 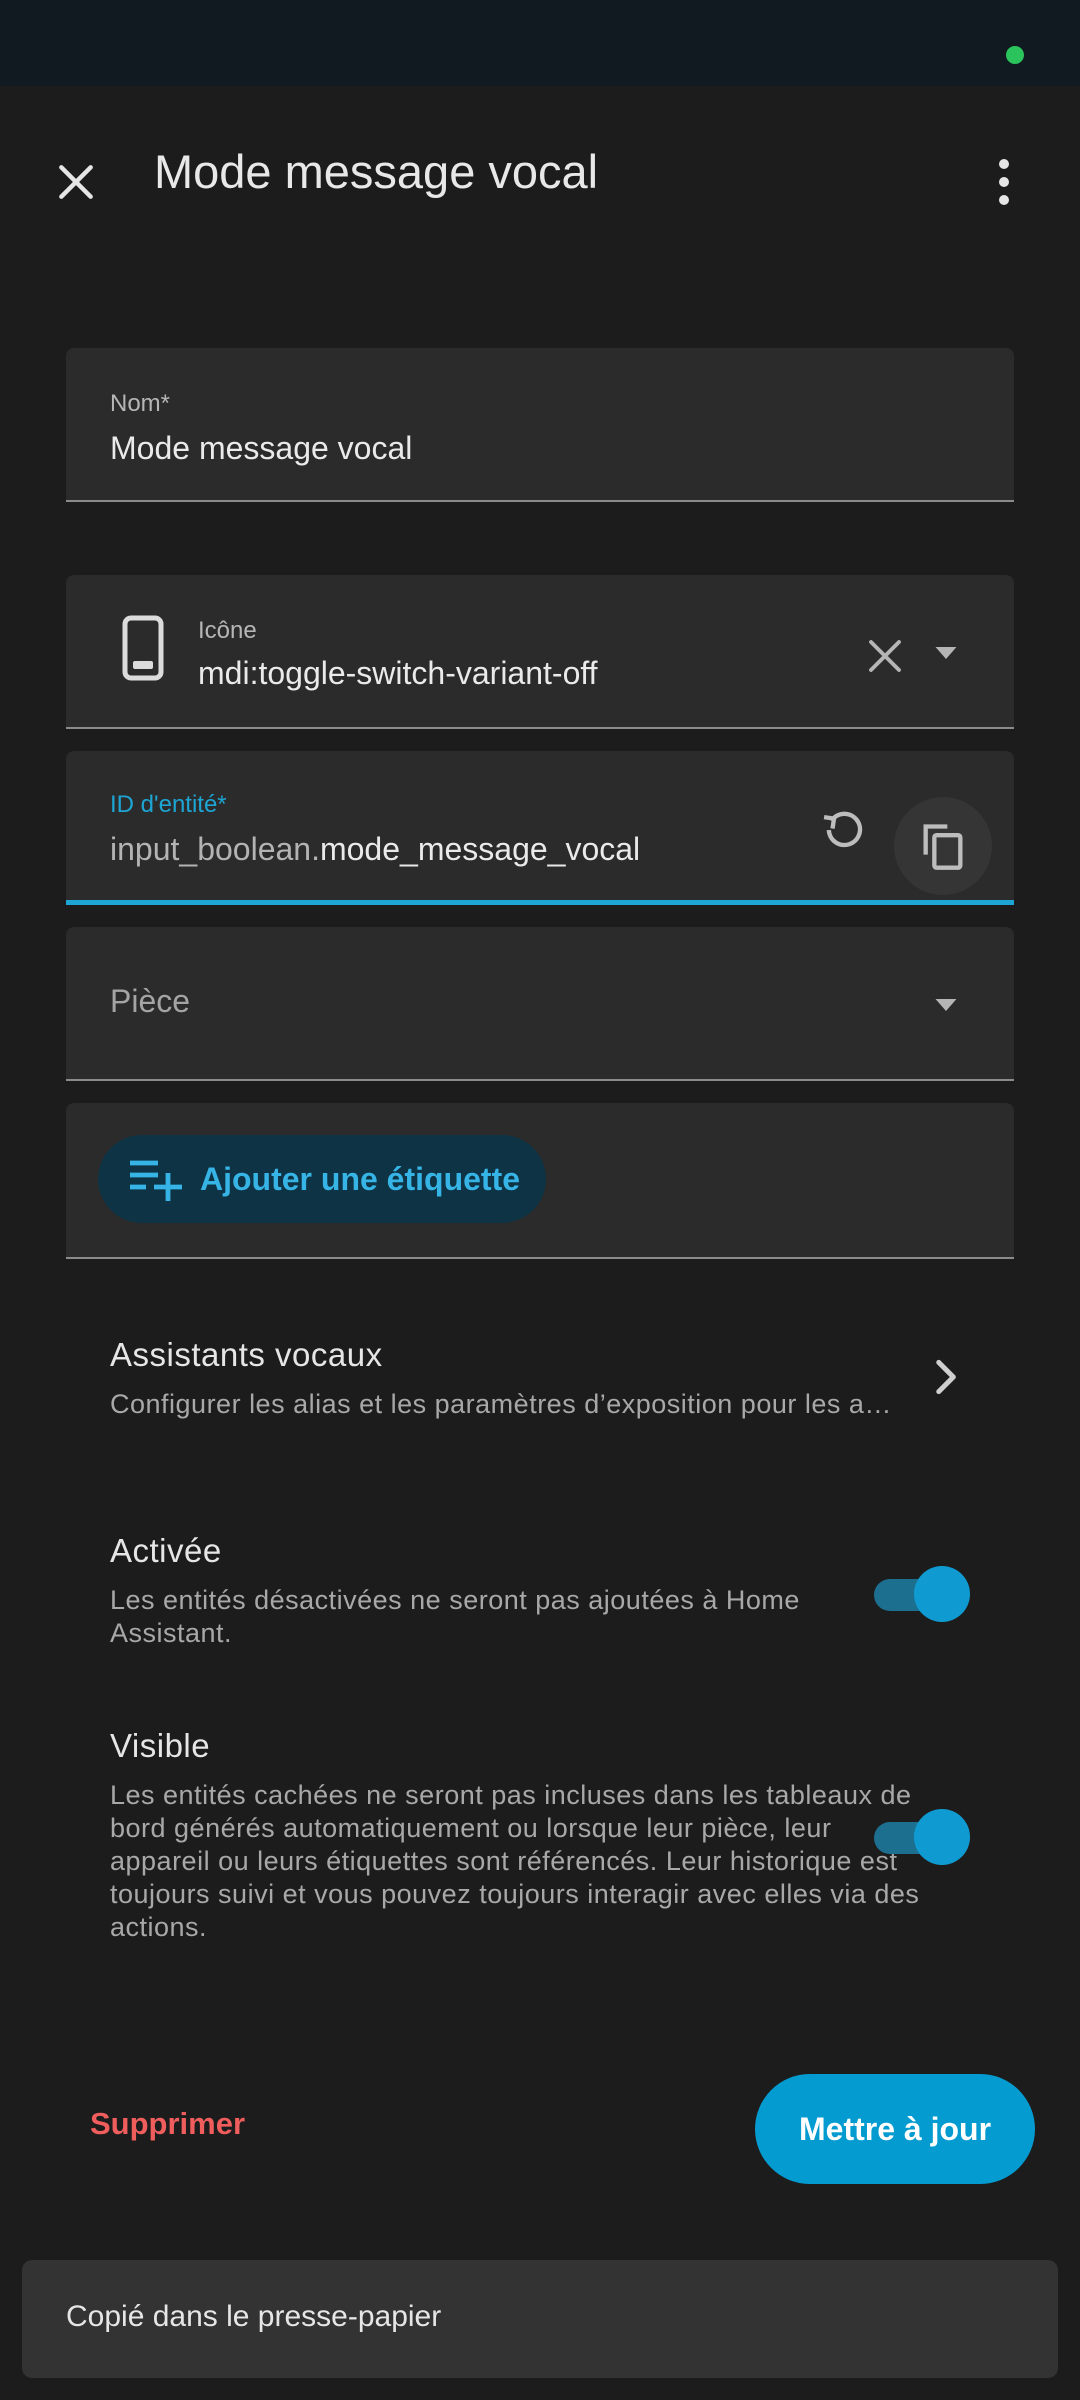 I want to click on room-select: Pièce, so click(x=540, y=1004).